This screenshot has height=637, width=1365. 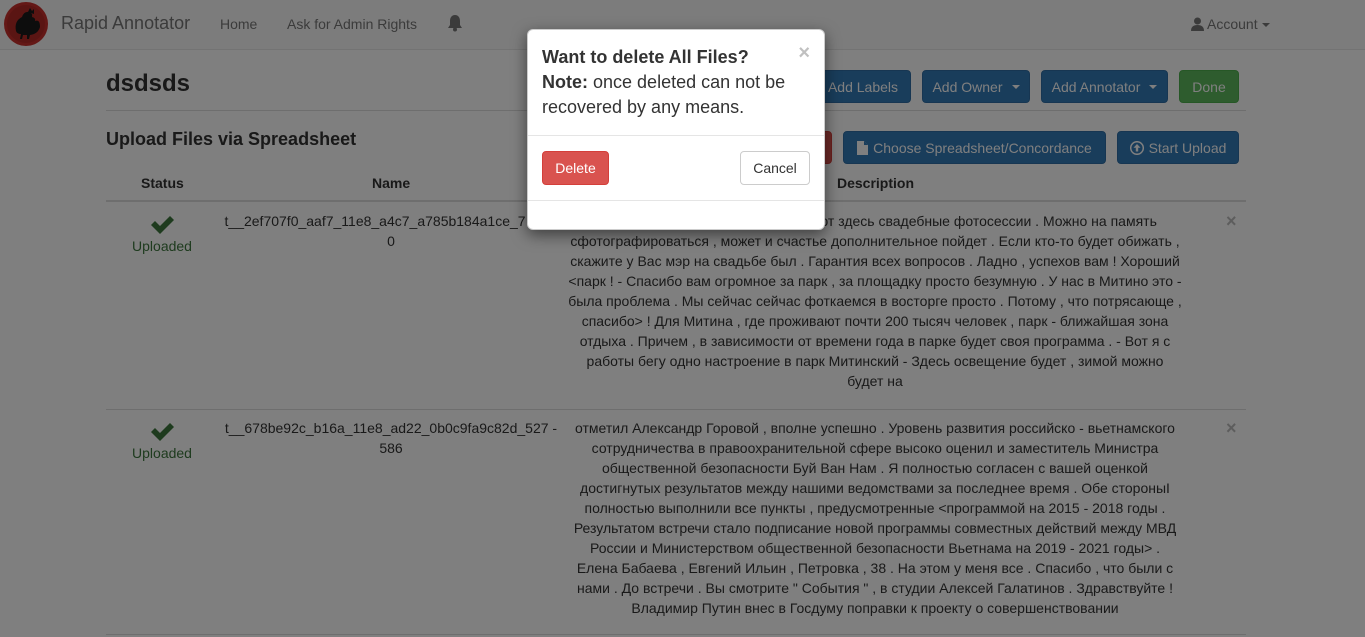 I want to click on modal-footer-divider, so click(x=676, y=200).